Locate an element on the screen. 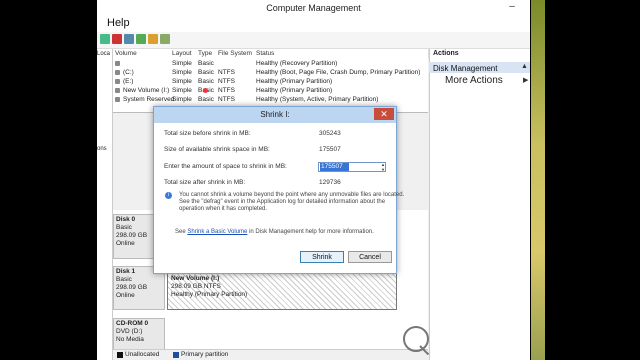 Image resolution: width=640 pixels, height=360 pixels. partition-status: Healthy (Primary Partition) is located at coordinates (209, 294).